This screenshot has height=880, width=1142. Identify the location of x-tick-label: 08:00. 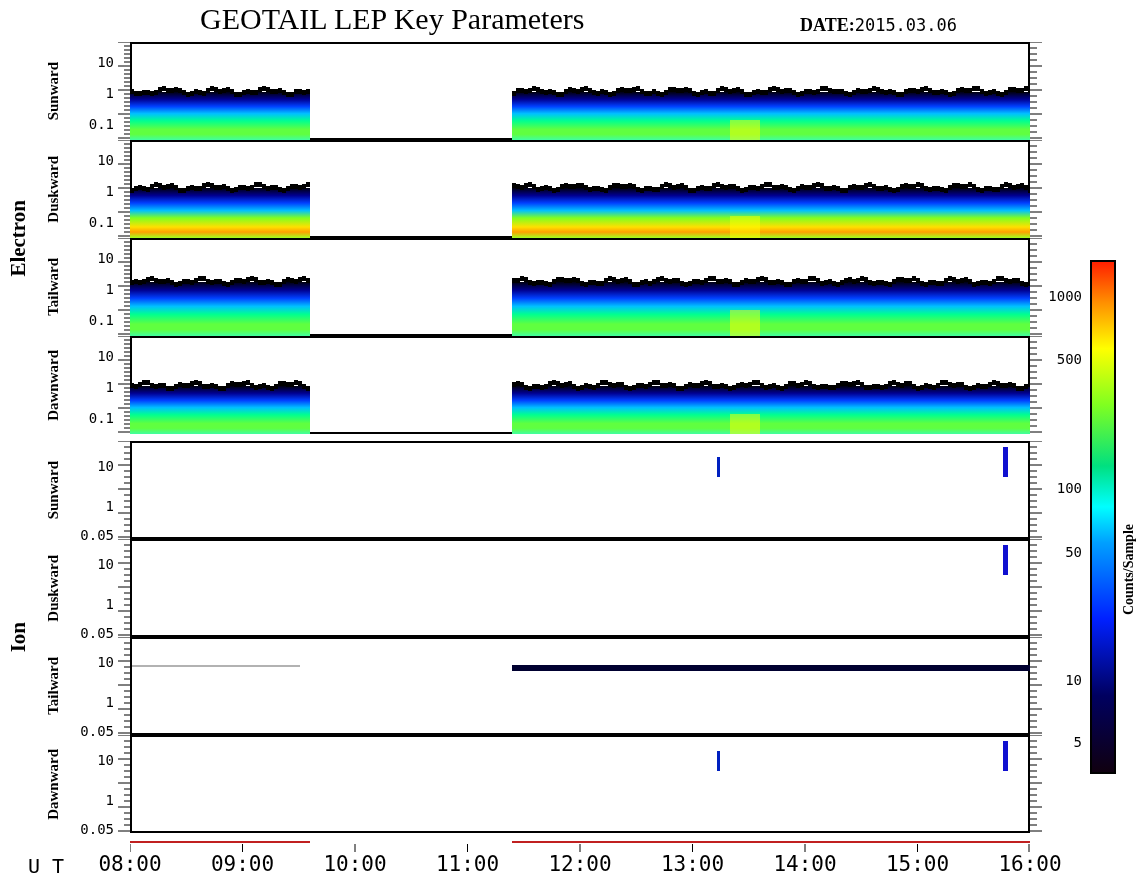
(130, 864).